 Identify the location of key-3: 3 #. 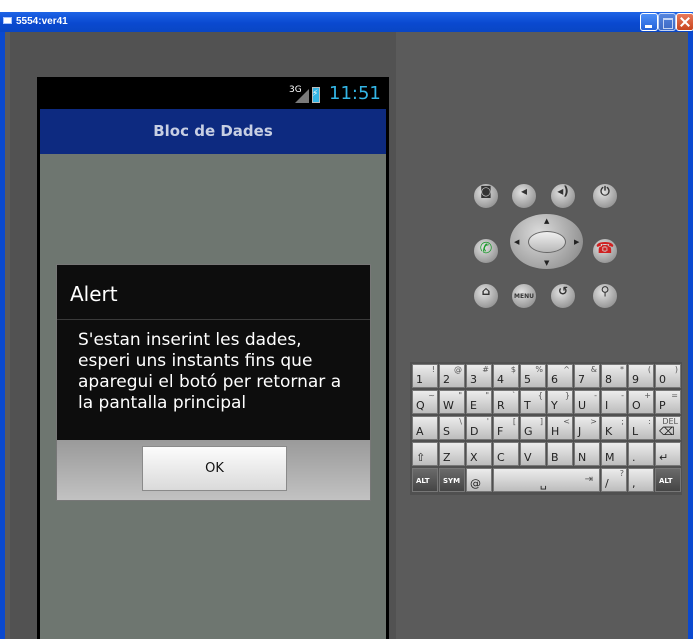
(479, 376).